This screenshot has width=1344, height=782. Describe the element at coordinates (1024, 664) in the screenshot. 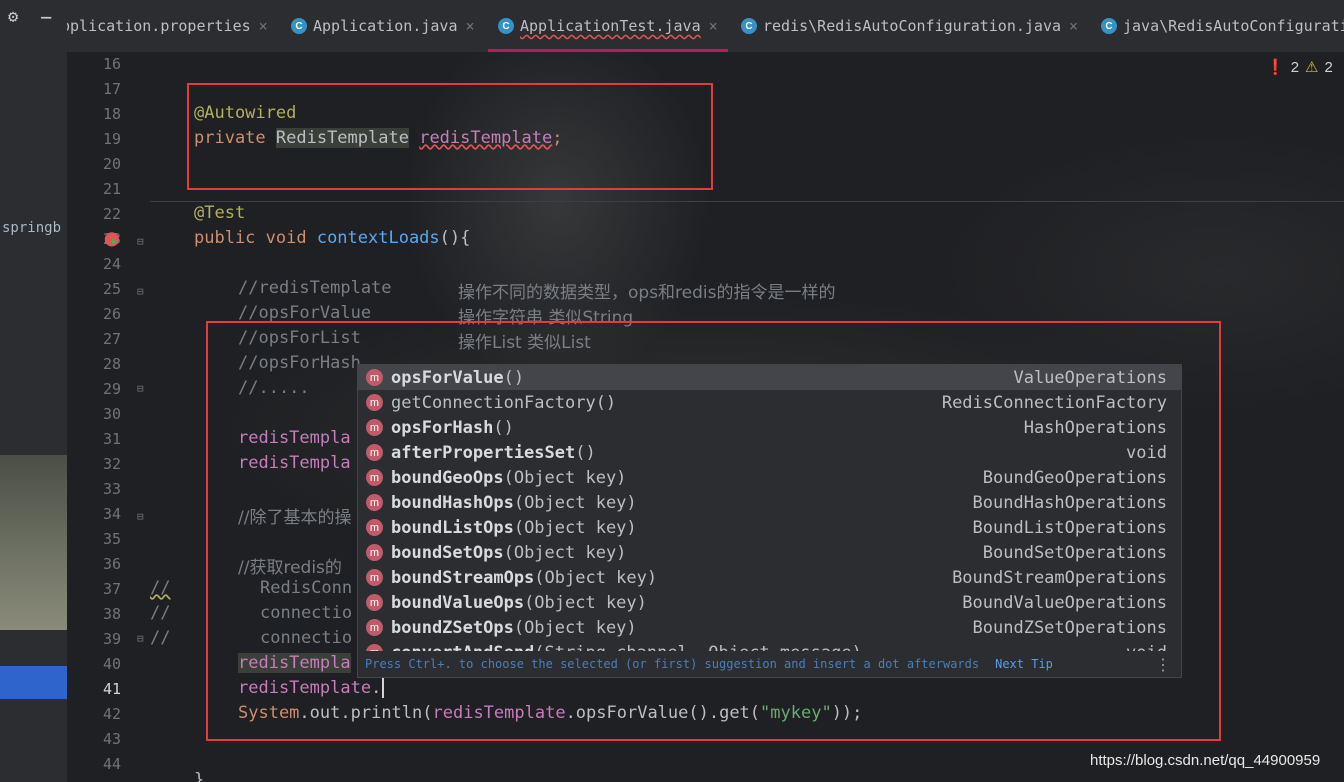

I see `next-tip-link: Next Tip` at that location.